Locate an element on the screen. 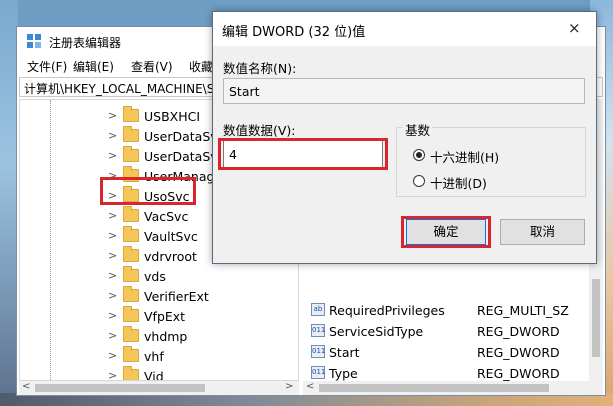 This screenshot has height=406, width=613. hex-radio-label: 十六进制(H) is located at coordinates (464, 156).